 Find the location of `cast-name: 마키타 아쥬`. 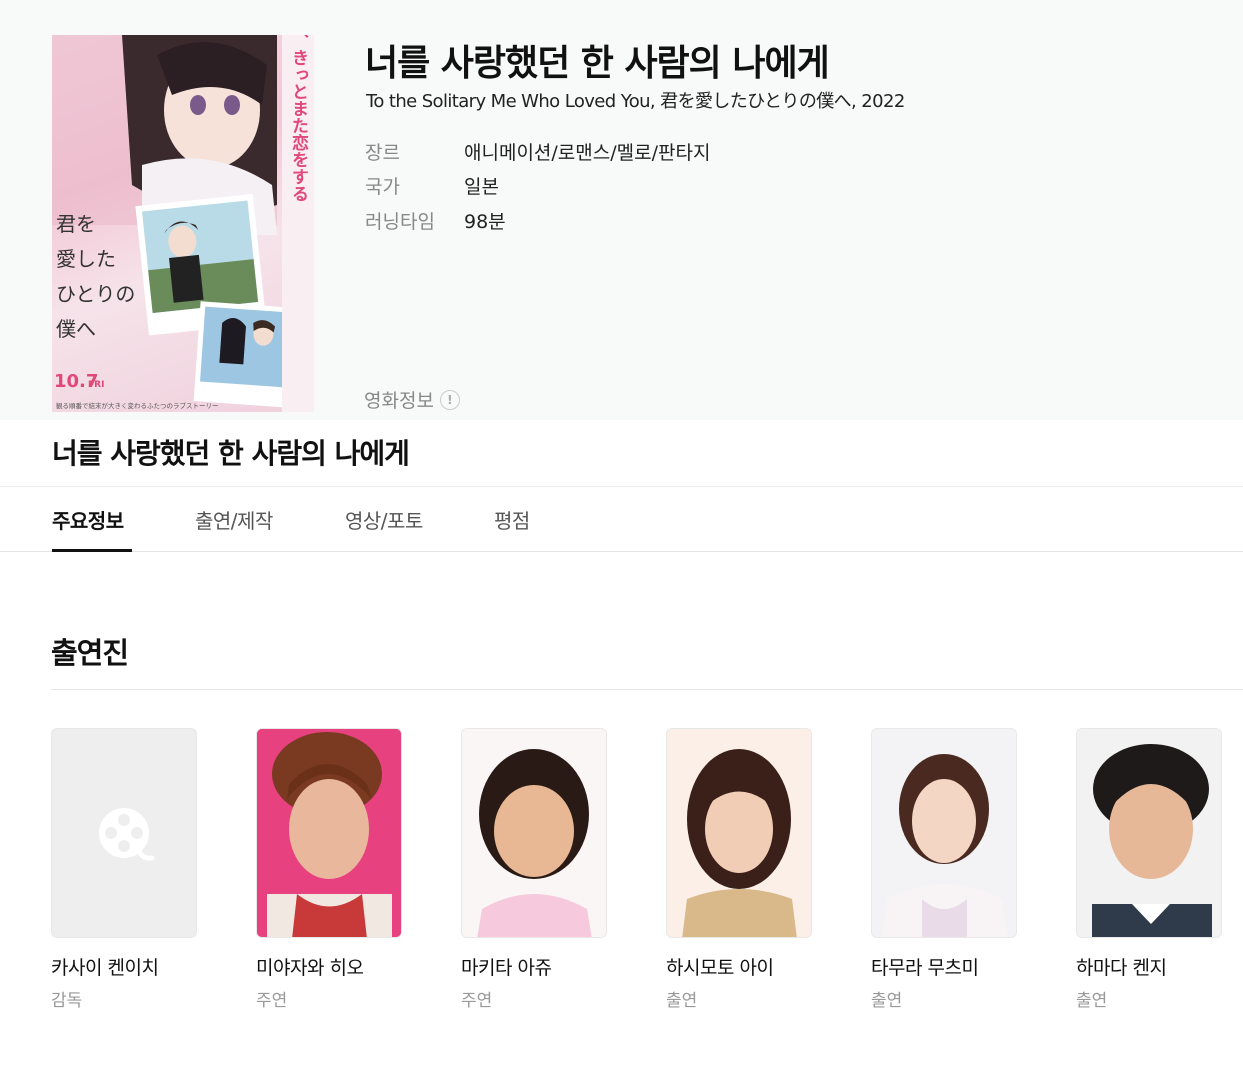

cast-name: 마키타 아쥬 is located at coordinates (506, 968).